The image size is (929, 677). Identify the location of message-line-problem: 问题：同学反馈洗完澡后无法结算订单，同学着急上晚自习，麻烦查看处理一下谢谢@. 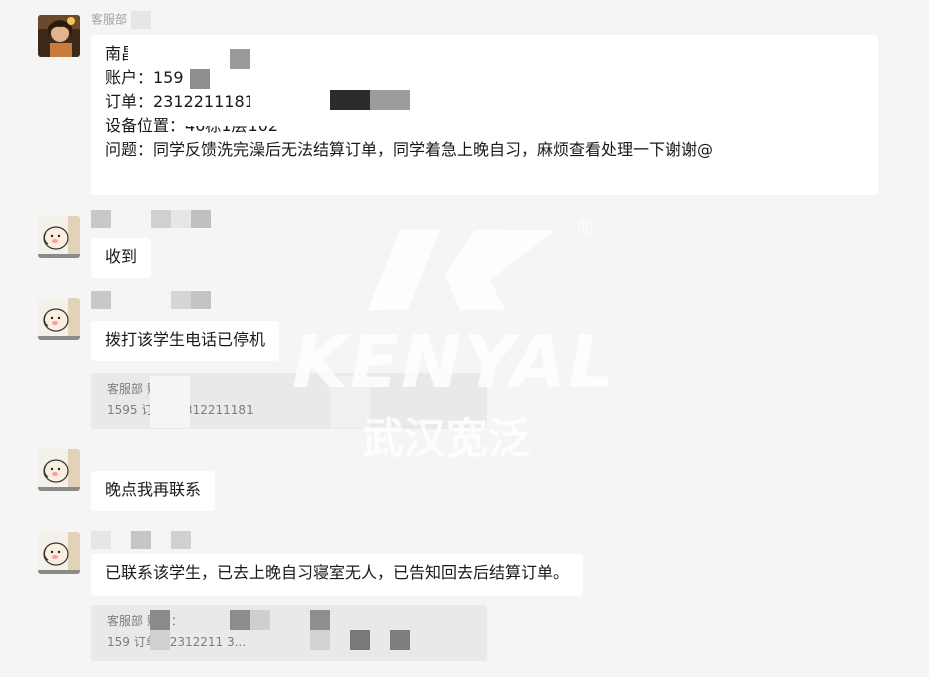
(409, 149).